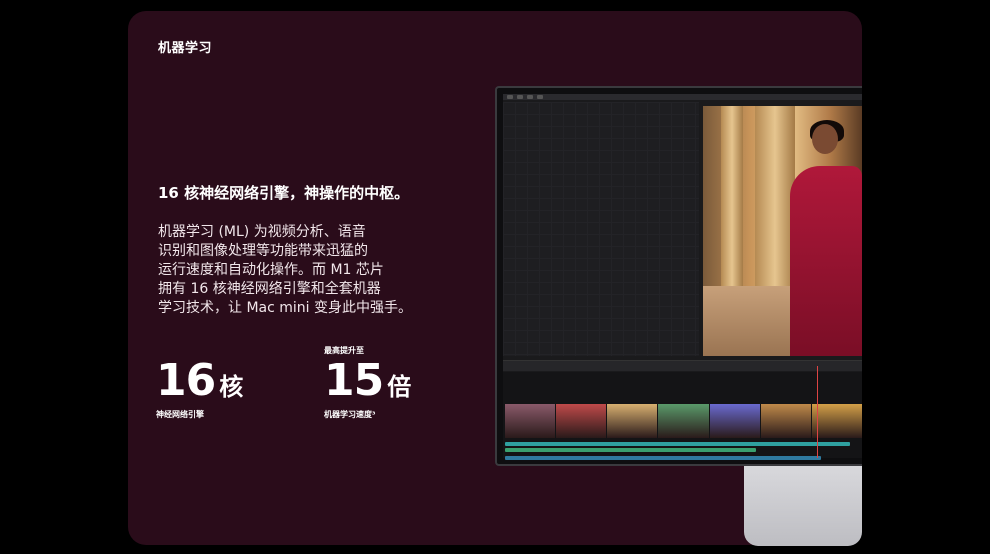 This screenshot has height=554, width=990. What do you see at coordinates (826, 261) in the screenshot?
I see `dancer-figure` at bounding box center [826, 261].